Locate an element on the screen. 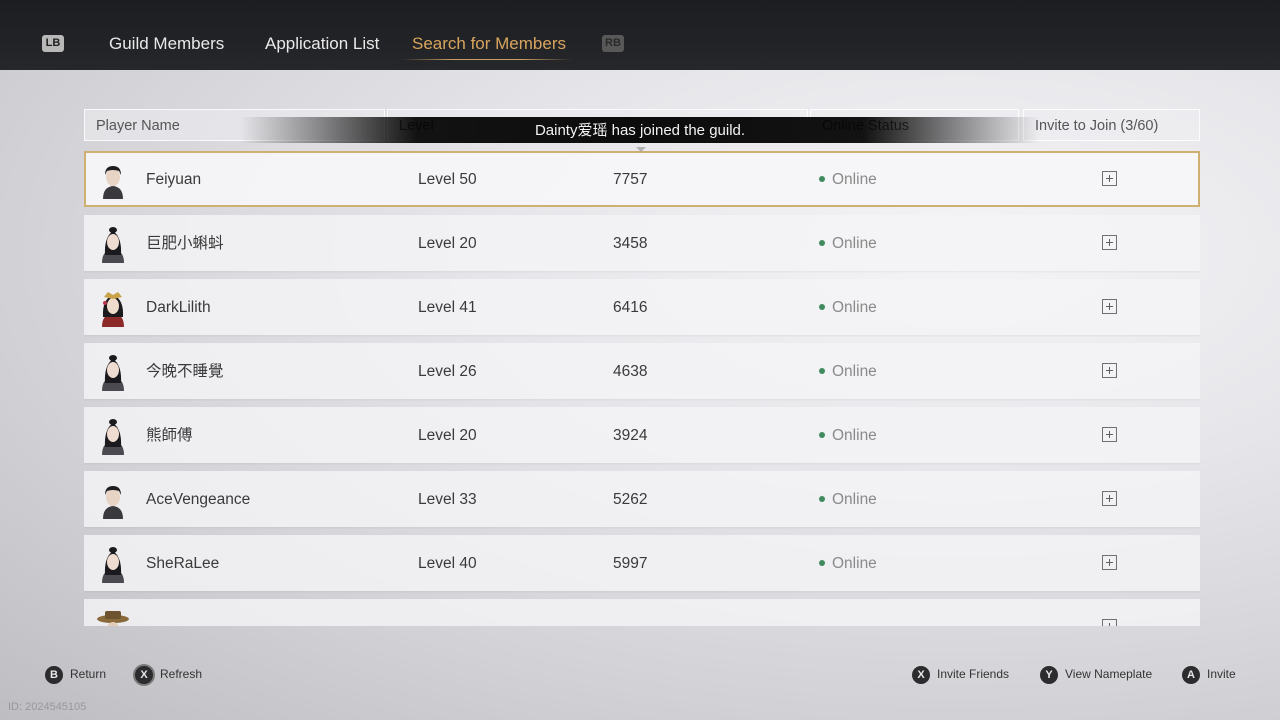 Image resolution: width=1280 pixels, height=720 pixels. player-name: Feiyuan is located at coordinates (174, 179).